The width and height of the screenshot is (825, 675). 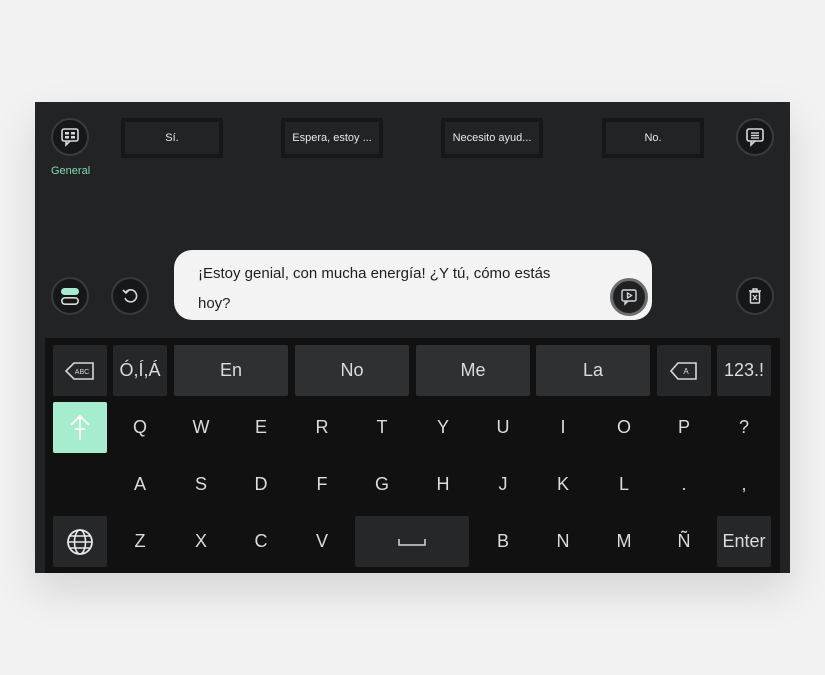 What do you see at coordinates (382, 427) in the screenshot?
I see `key-t: T` at bounding box center [382, 427].